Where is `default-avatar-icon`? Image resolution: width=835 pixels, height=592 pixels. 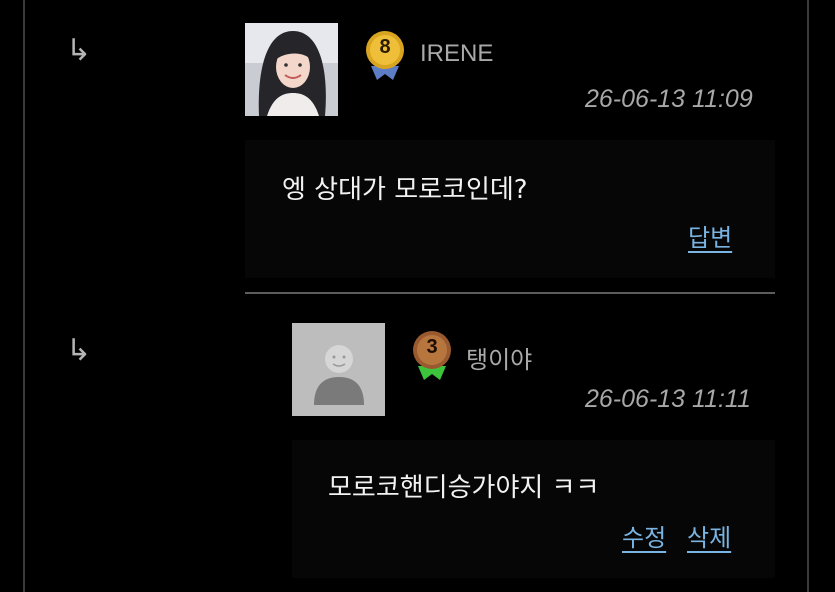
default-avatar-icon is located at coordinates (338, 369).